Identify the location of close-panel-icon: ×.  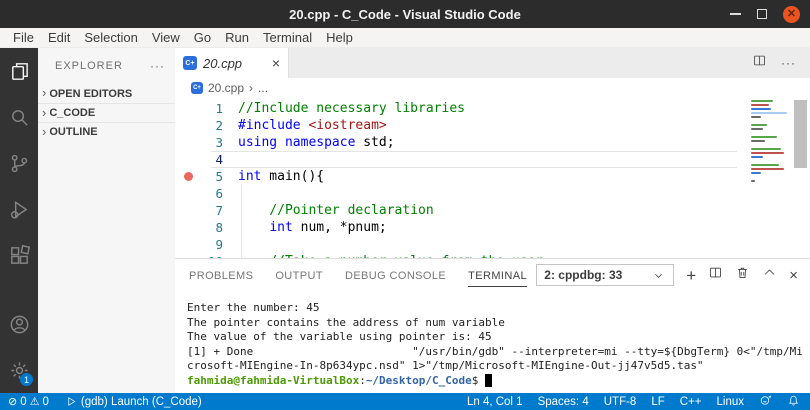
(793, 275).